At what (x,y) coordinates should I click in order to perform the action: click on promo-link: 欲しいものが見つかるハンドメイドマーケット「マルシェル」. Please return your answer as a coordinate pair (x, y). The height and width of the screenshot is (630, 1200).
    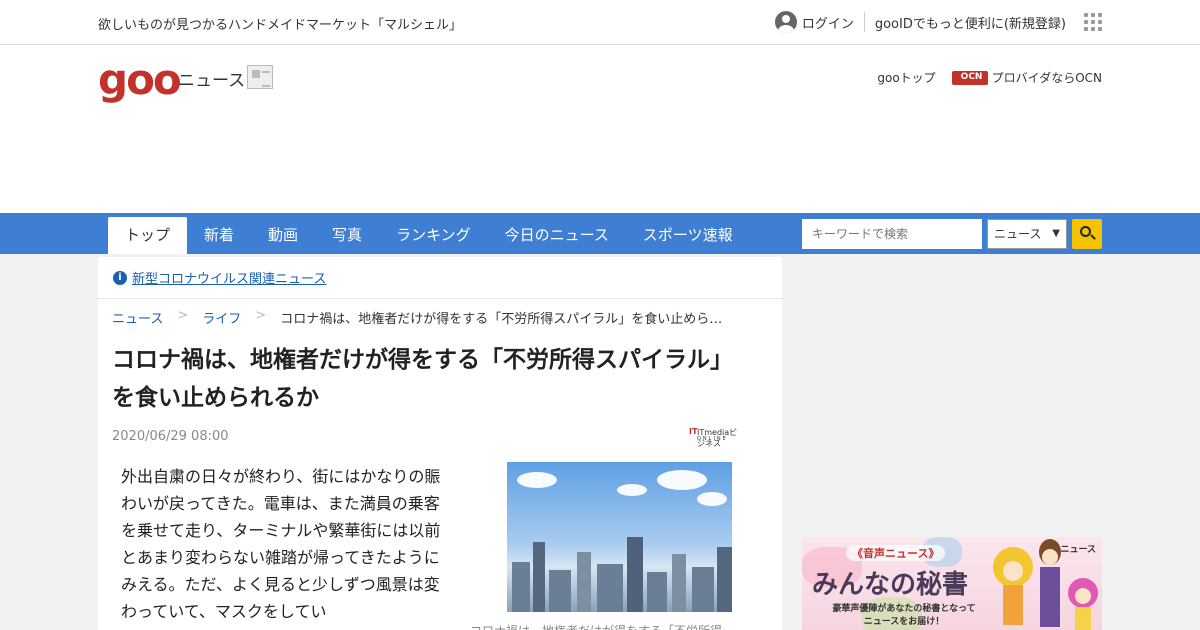
    Looking at the image, I should click on (280, 23).